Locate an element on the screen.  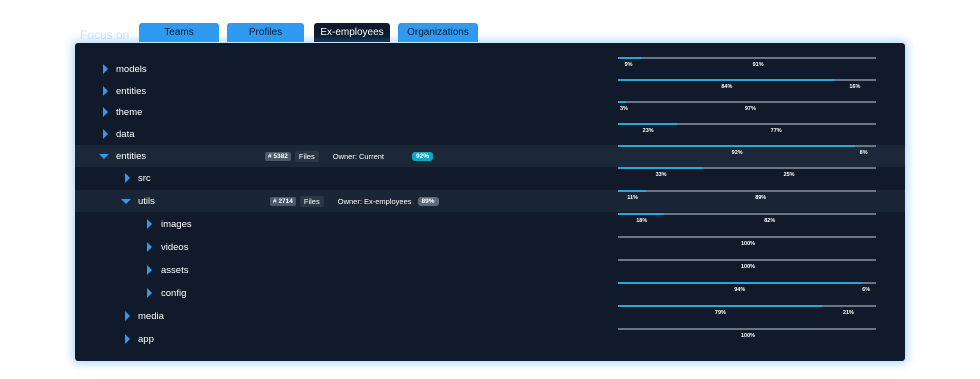
row-meta: # 2714 Files Owner: Ex-employees 89% is located at coordinates (354, 201).